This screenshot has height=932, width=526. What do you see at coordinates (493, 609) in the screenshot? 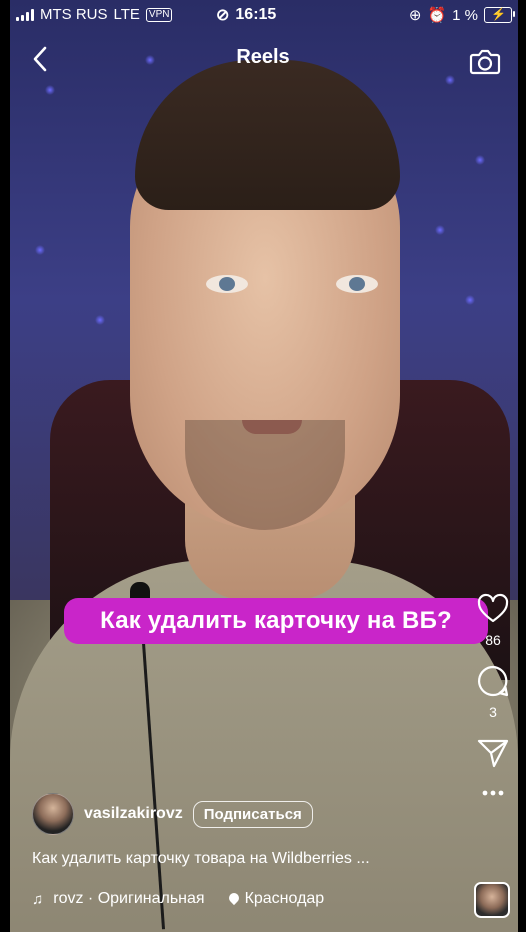
I see `heart-icon` at bounding box center [493, 609].